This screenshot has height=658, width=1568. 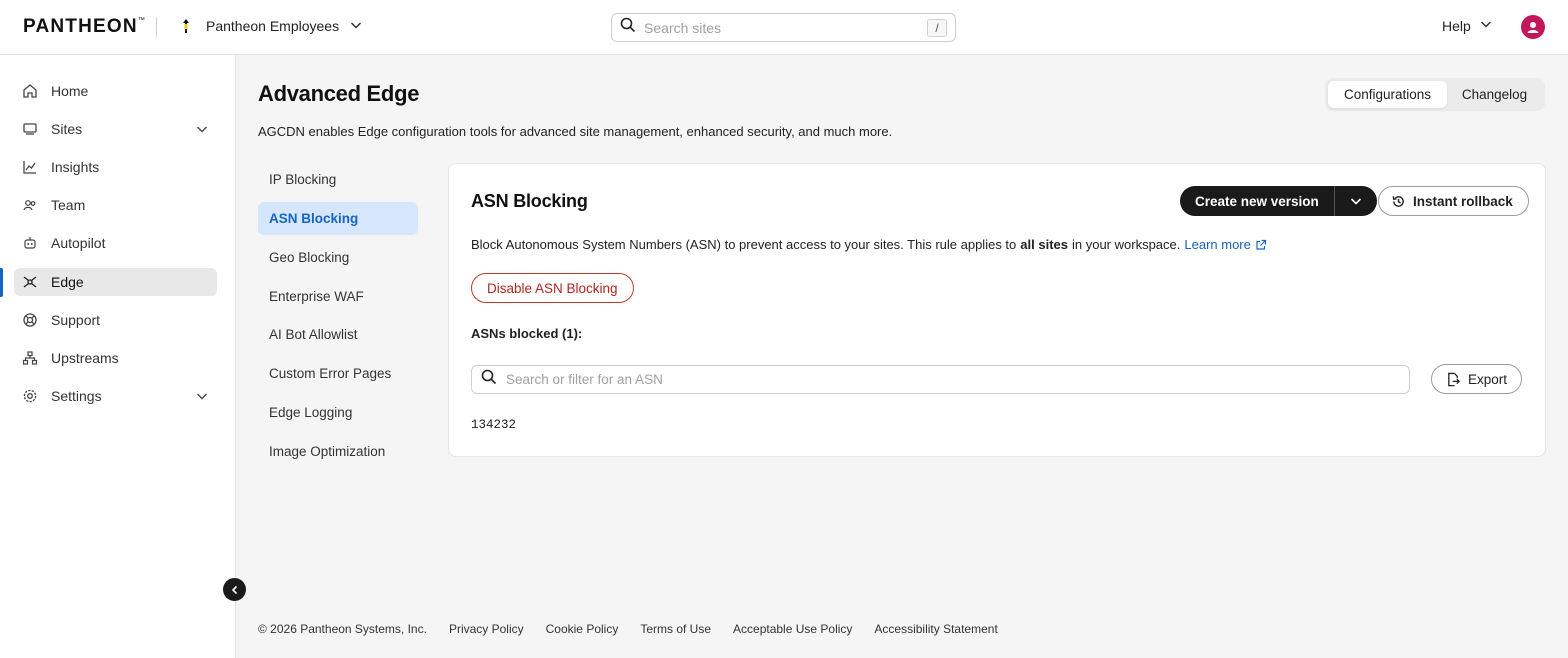 What do you see at coordinates (115, 129) in the screenshot?
I see `sidebar-item-sites: Sites` at bounding box center [115, 129].